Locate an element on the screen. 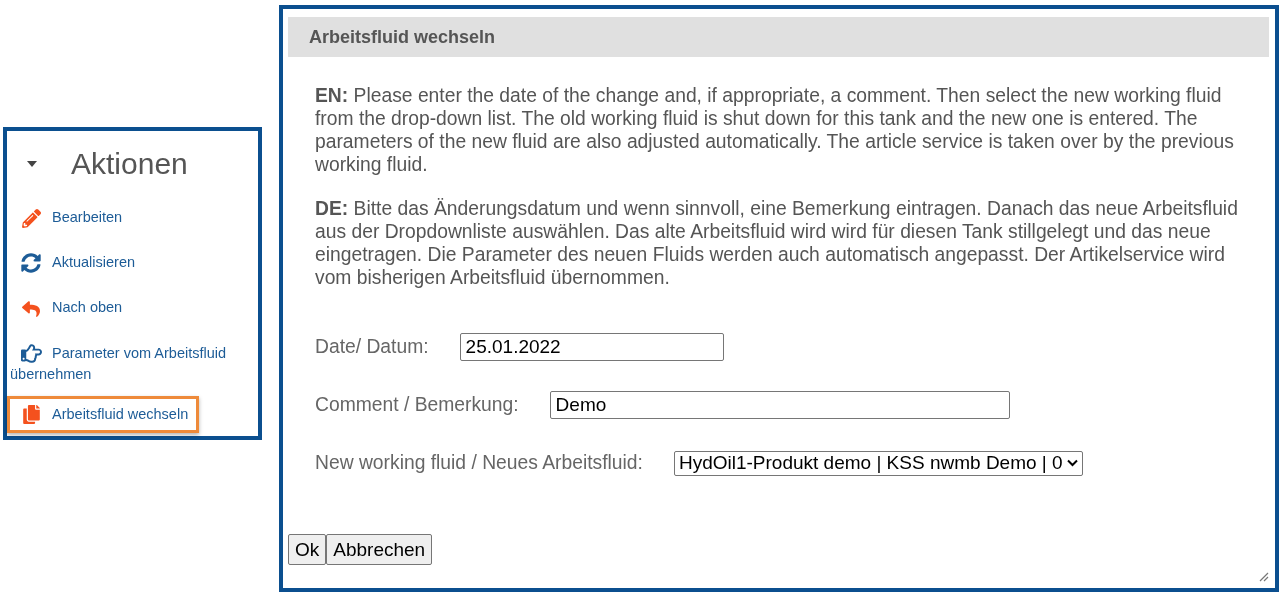 Image resolution: width=1282 pixels, height=595 pixels. ok-button: Ok is located at coordinates (307, 549).